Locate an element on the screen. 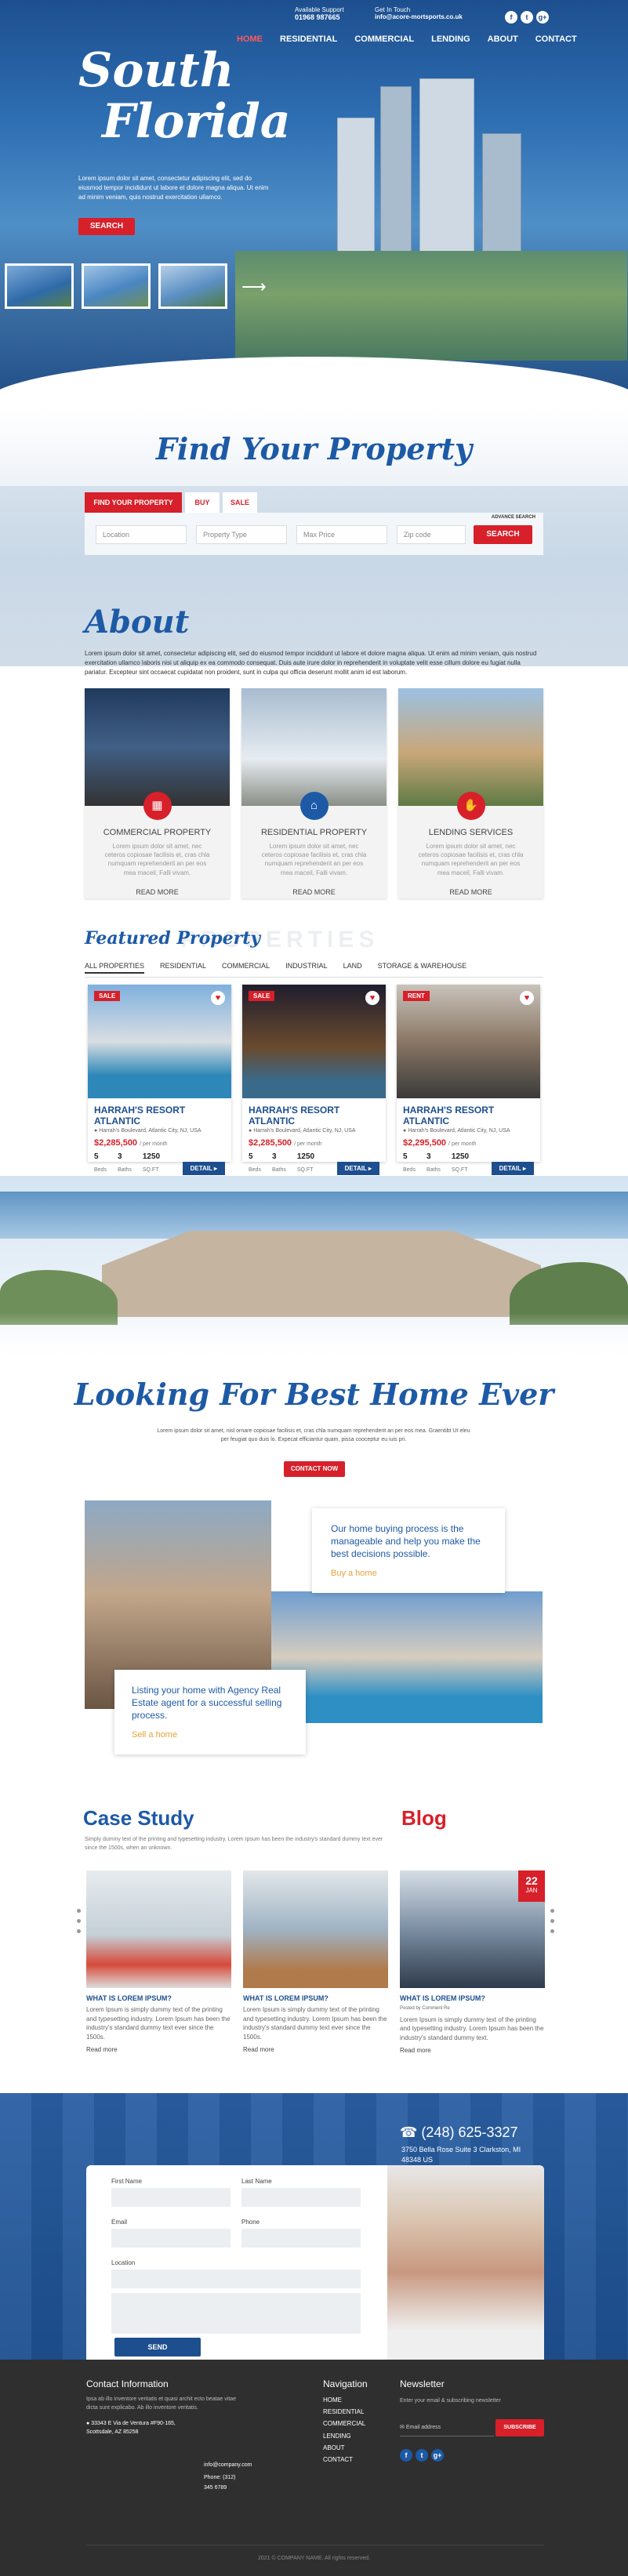 This screenshot has width=628, height=2576. nav-lending: LENDING is located at coordinates (450, 39).